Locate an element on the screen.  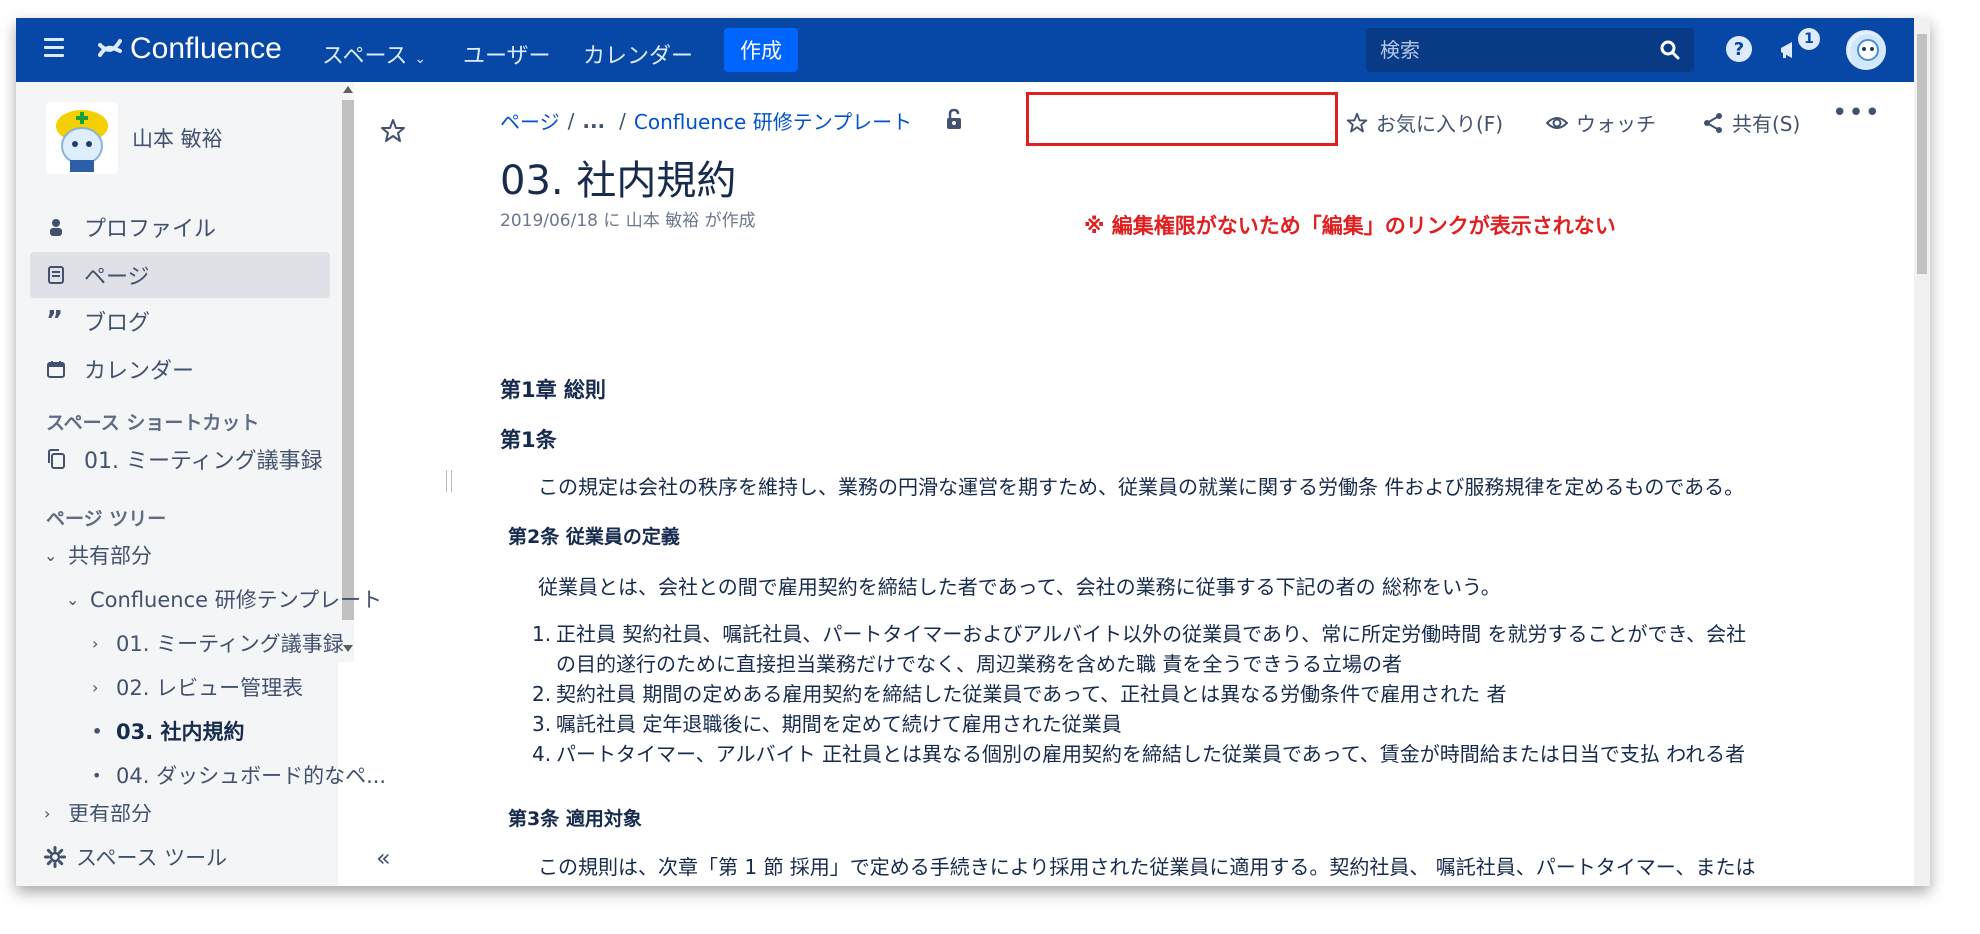
sidebar-item-label: ブログ is located at coordinates (117, 323).